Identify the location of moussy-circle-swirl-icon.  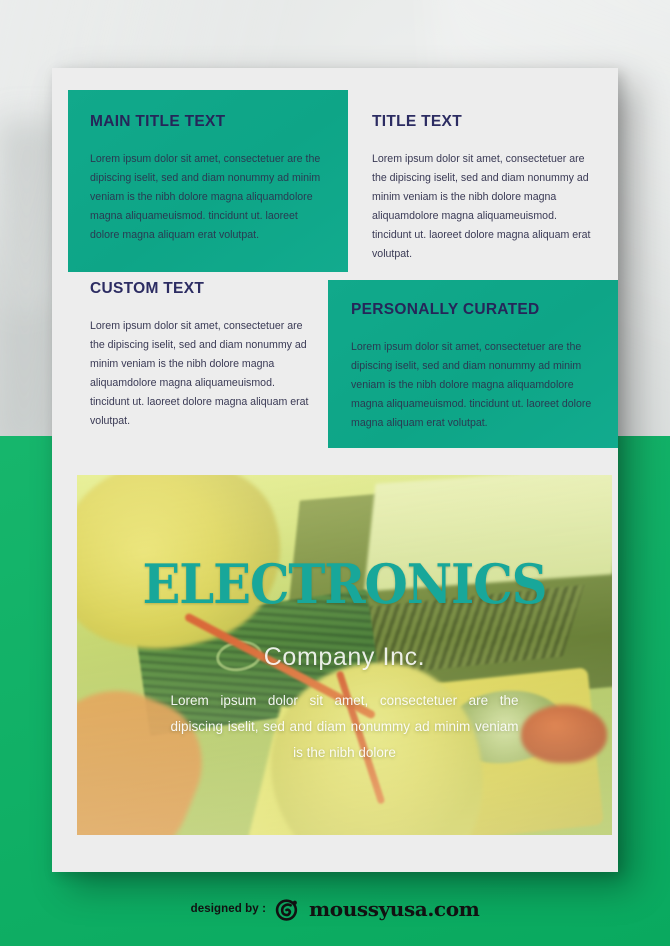
(287, 909).